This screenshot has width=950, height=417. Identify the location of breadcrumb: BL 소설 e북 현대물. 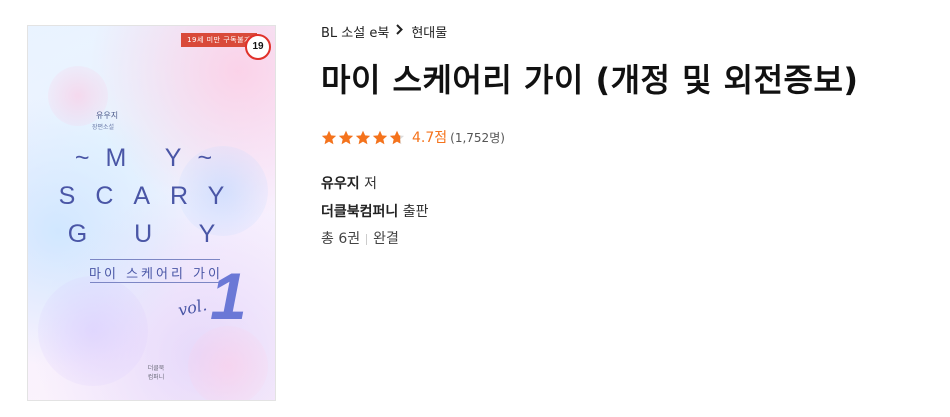
(384, 31).